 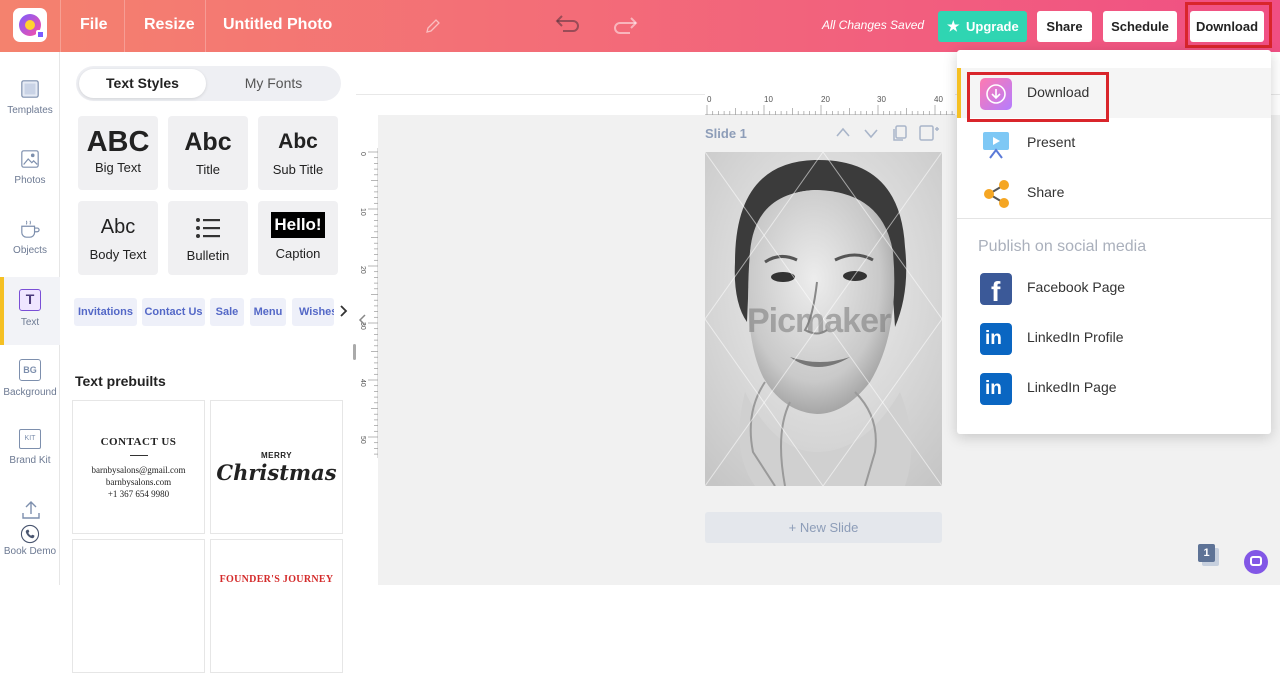 I want to click on chip-wishes: Wishes, so click(x=313, y=312).